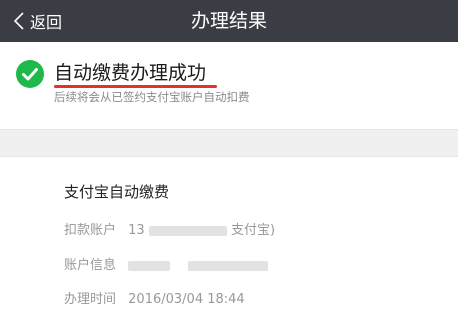 The height and width of the screenshot is (323, 458). I want to click on row-value, so click(198, 265).